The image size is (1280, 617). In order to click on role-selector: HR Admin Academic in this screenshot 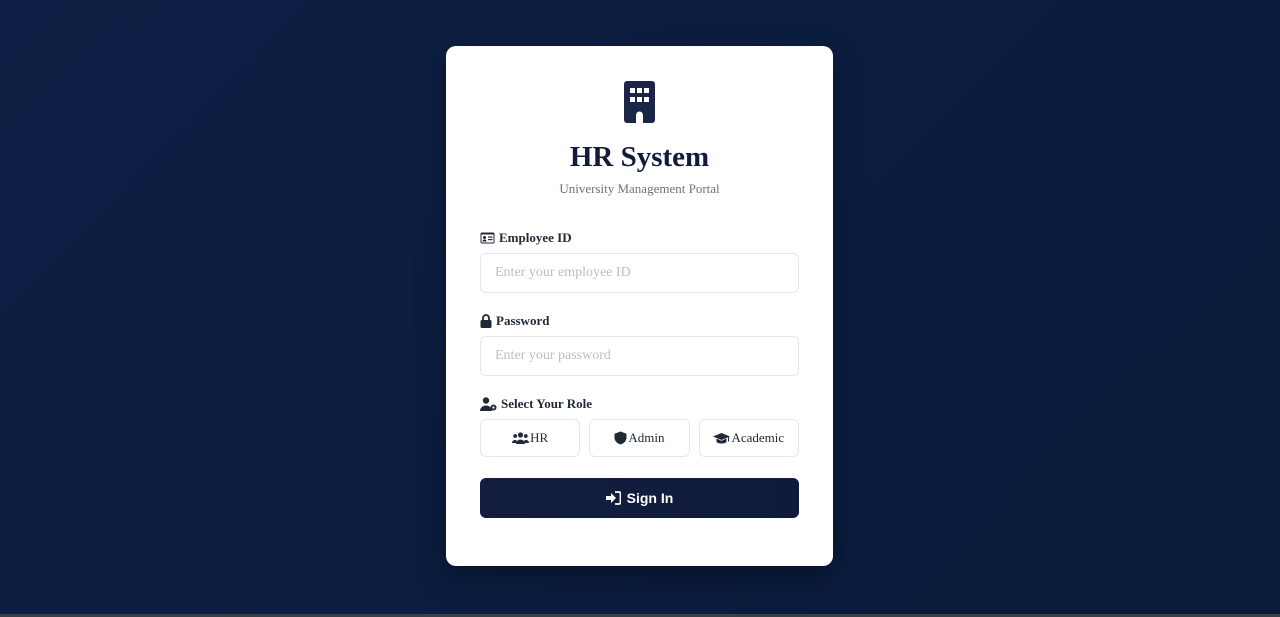, I will do `click(639, 438)`.